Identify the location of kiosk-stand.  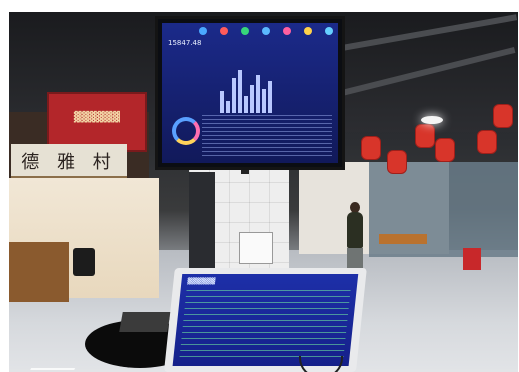
(321, 364).